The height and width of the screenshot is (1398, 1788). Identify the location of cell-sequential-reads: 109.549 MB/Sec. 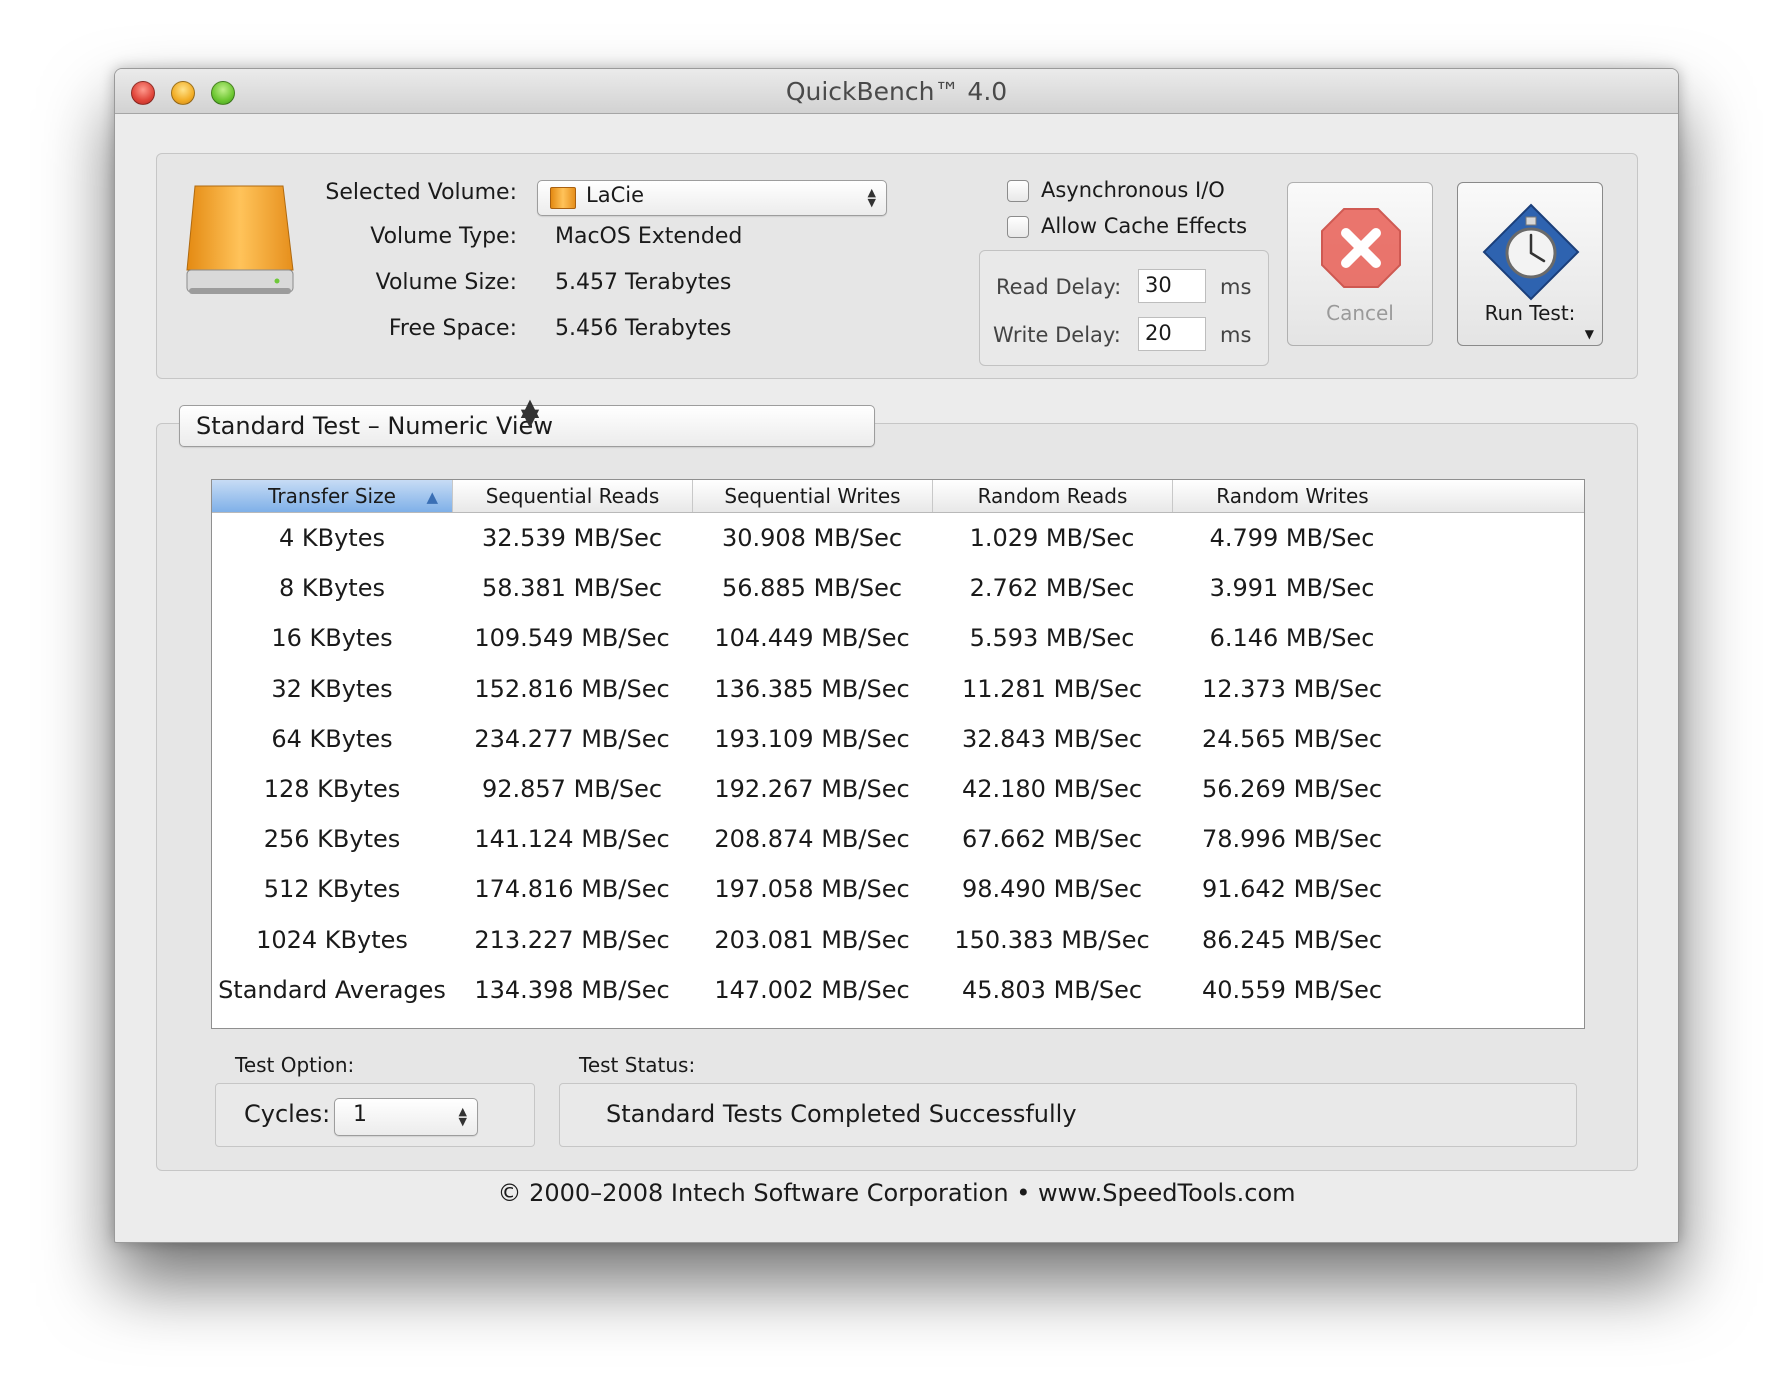
(572, 638).